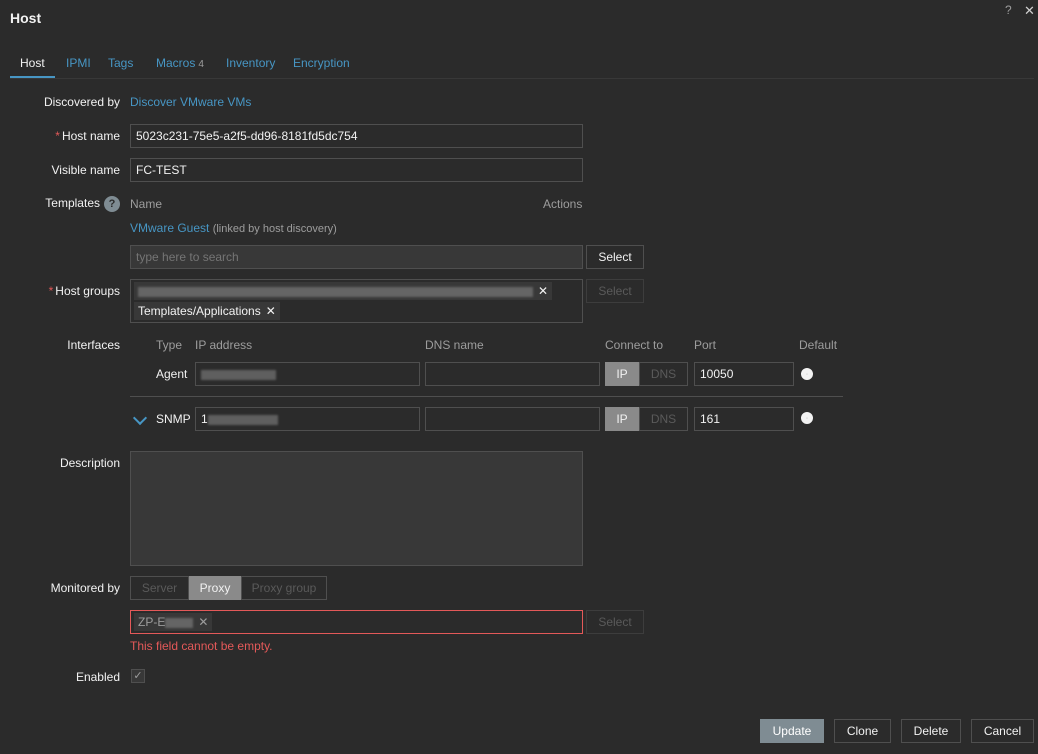 This screenshot has width=1038, height=754. I want to click on visible-name-label: Visible name, so click(85, 170).